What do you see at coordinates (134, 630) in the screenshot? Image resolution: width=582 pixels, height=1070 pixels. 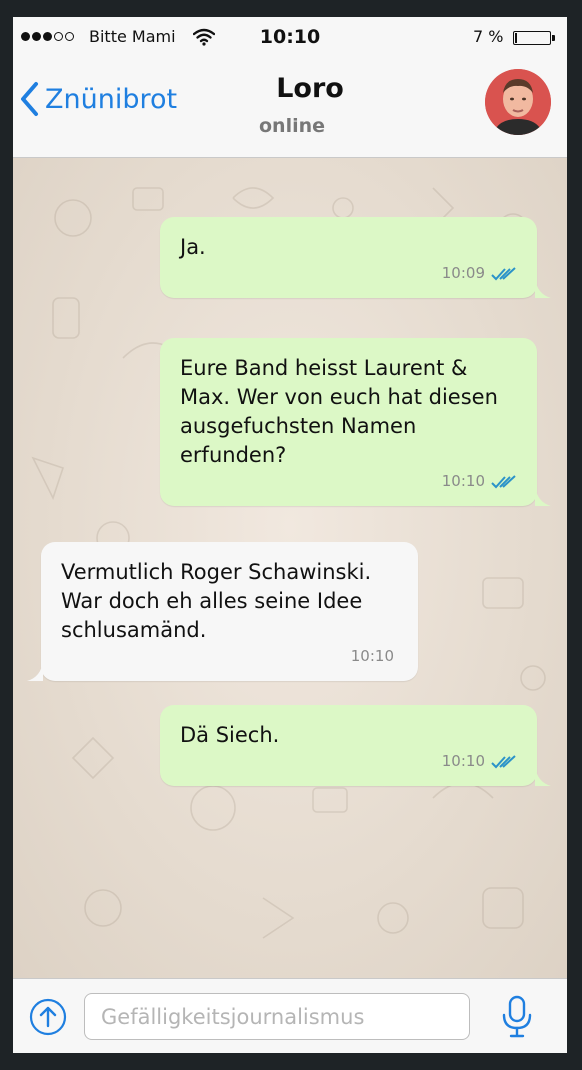 I see `message-line: schlusamänd.` at bounding box center [134, 630].